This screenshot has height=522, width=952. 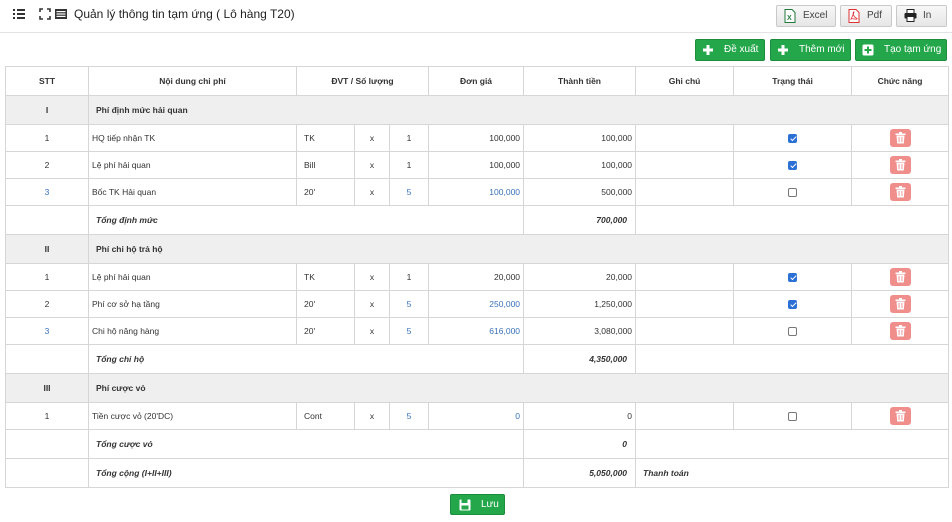 What do you see at coordinates (875, 15) in the screenshot?
I see `pdf-label: Pdf` at bounding box center [875, 15].